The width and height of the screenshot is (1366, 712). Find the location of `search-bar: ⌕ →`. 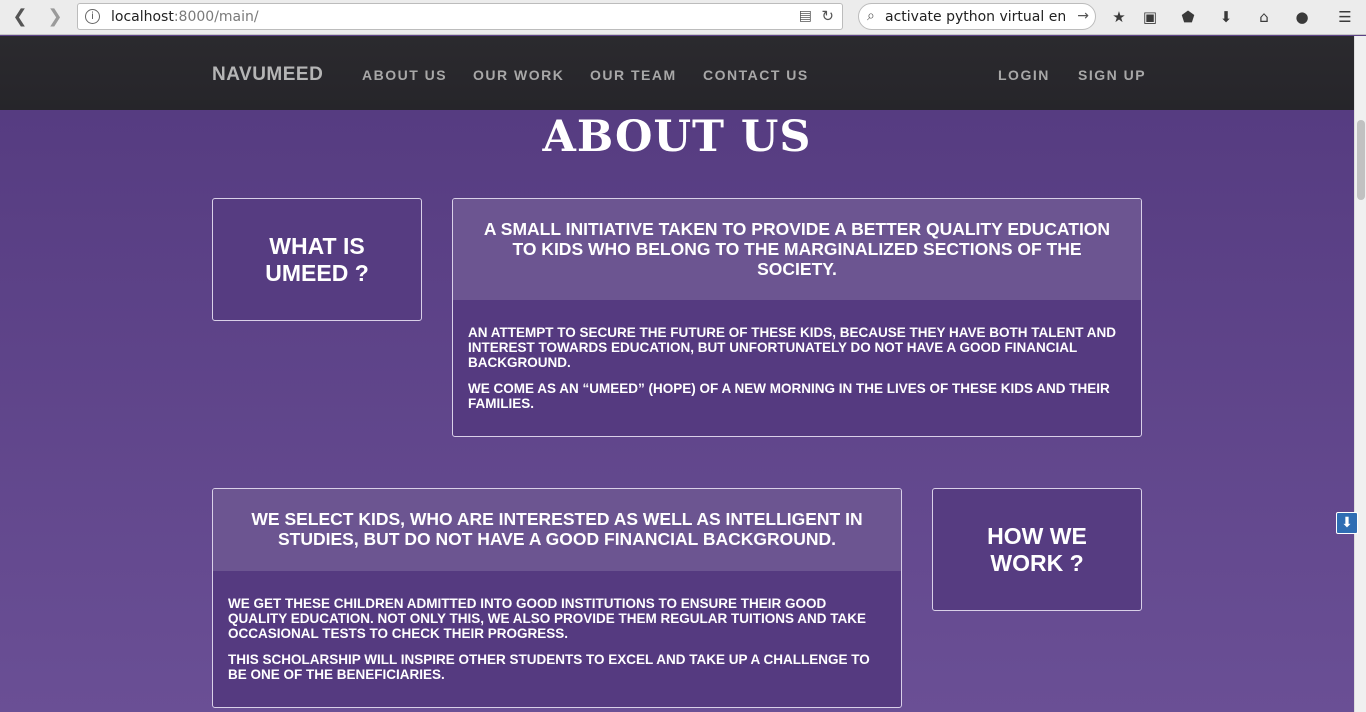

search-bar: ⌕ → is located at coordinates (977, 16).